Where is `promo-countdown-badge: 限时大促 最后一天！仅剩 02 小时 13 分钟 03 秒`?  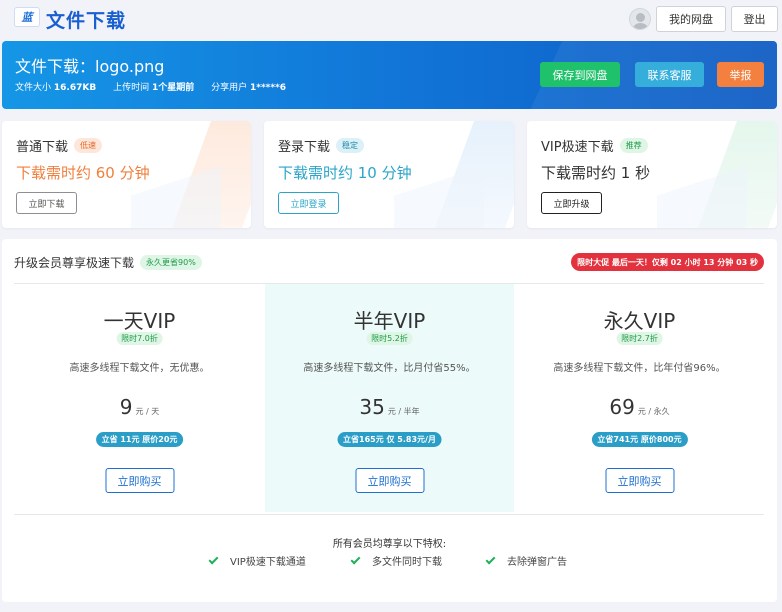
promo-countdown-badge: 限时大促 最后一天！仅剩 02 小时 13 分钟 03 秒 is located at coordinates (667, 262).